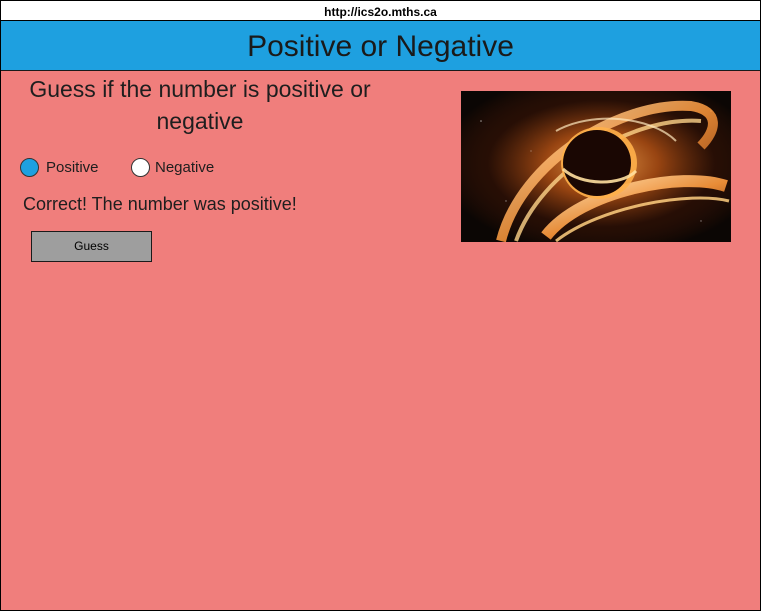 This screenshot has height=611, width=761. I want to click on black-hole-image, so click(596, 166).